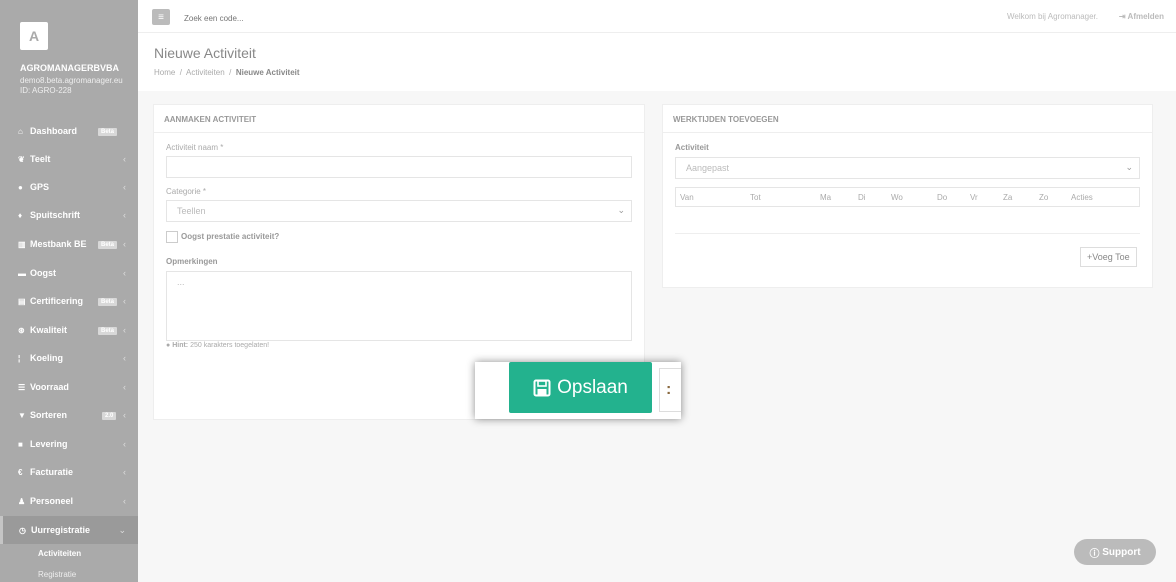 This screenshot has height=582, width=1176. Describe the element at coordinates (22, 273) in the screenshot. I see `basket-icon: ▬` at that location.